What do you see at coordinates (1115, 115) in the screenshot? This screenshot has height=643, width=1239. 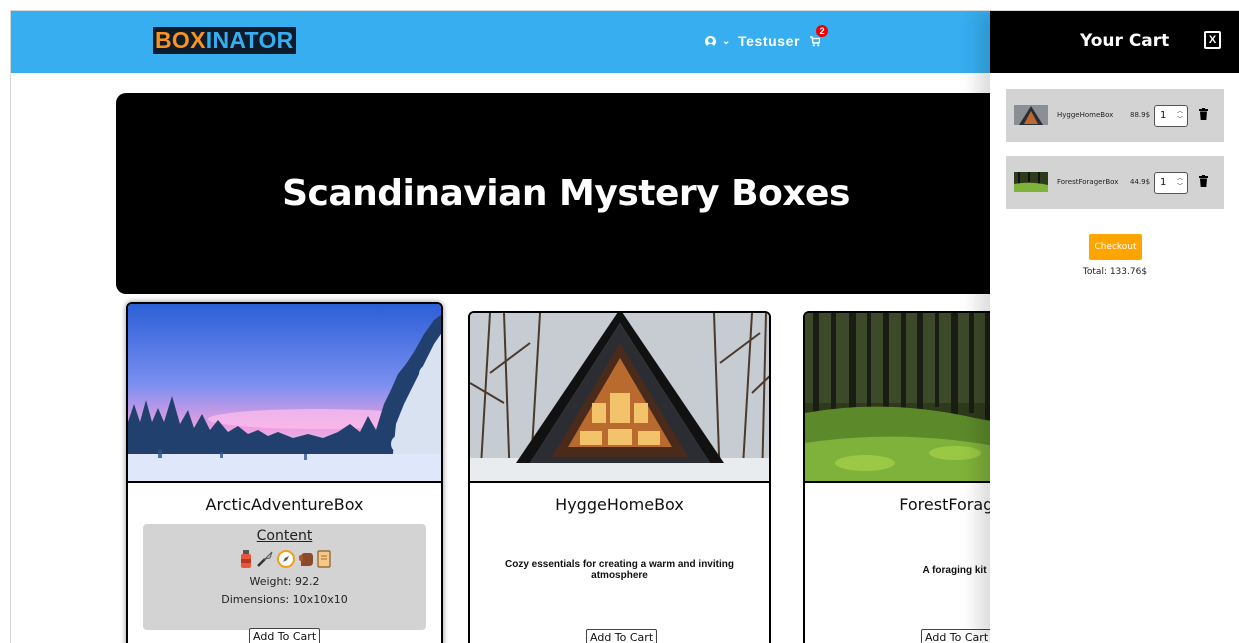 I see `cart-item: HyggeHomeBox 88.9$ 1 ︿ ﹀` at bounding box center [1115, 115].